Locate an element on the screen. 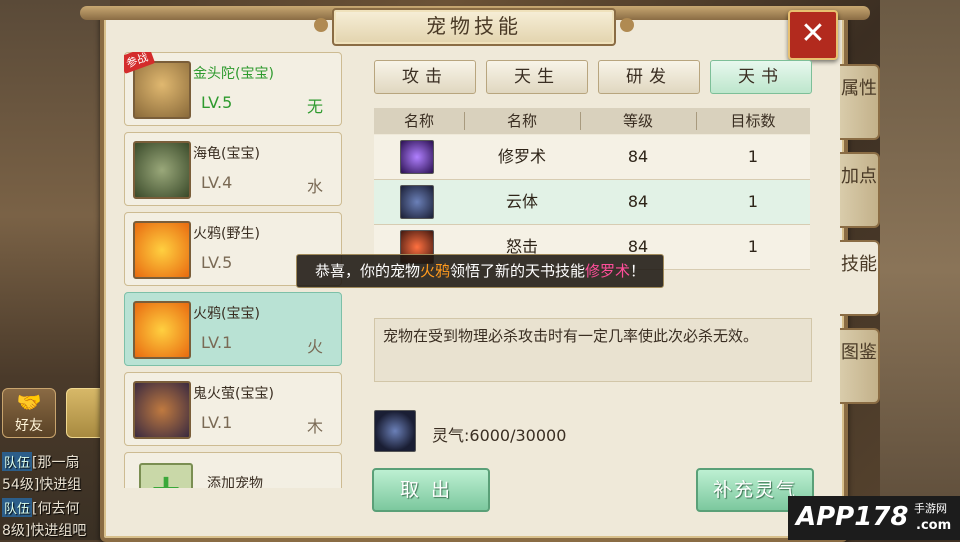 This screenshot has width=960, height=542. side-tab-encyclopedia: 图鉴 is located at coordinates (860, 366).